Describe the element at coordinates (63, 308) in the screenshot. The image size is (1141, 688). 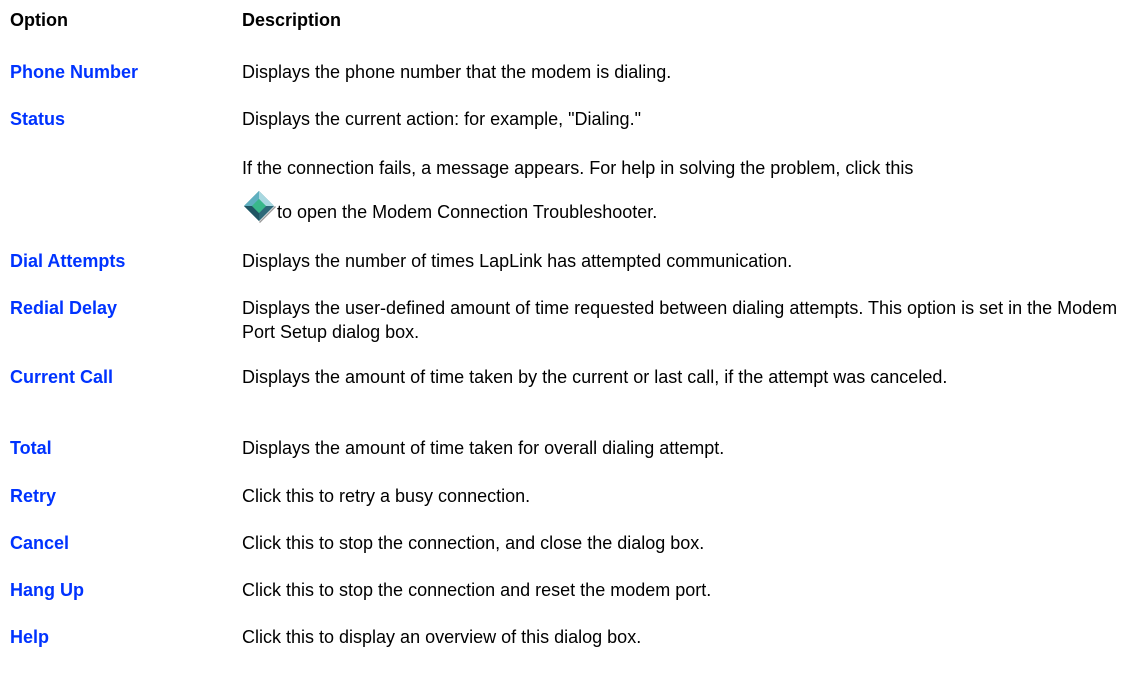
I see `redial-delay-link: Redial Delay` at that location.